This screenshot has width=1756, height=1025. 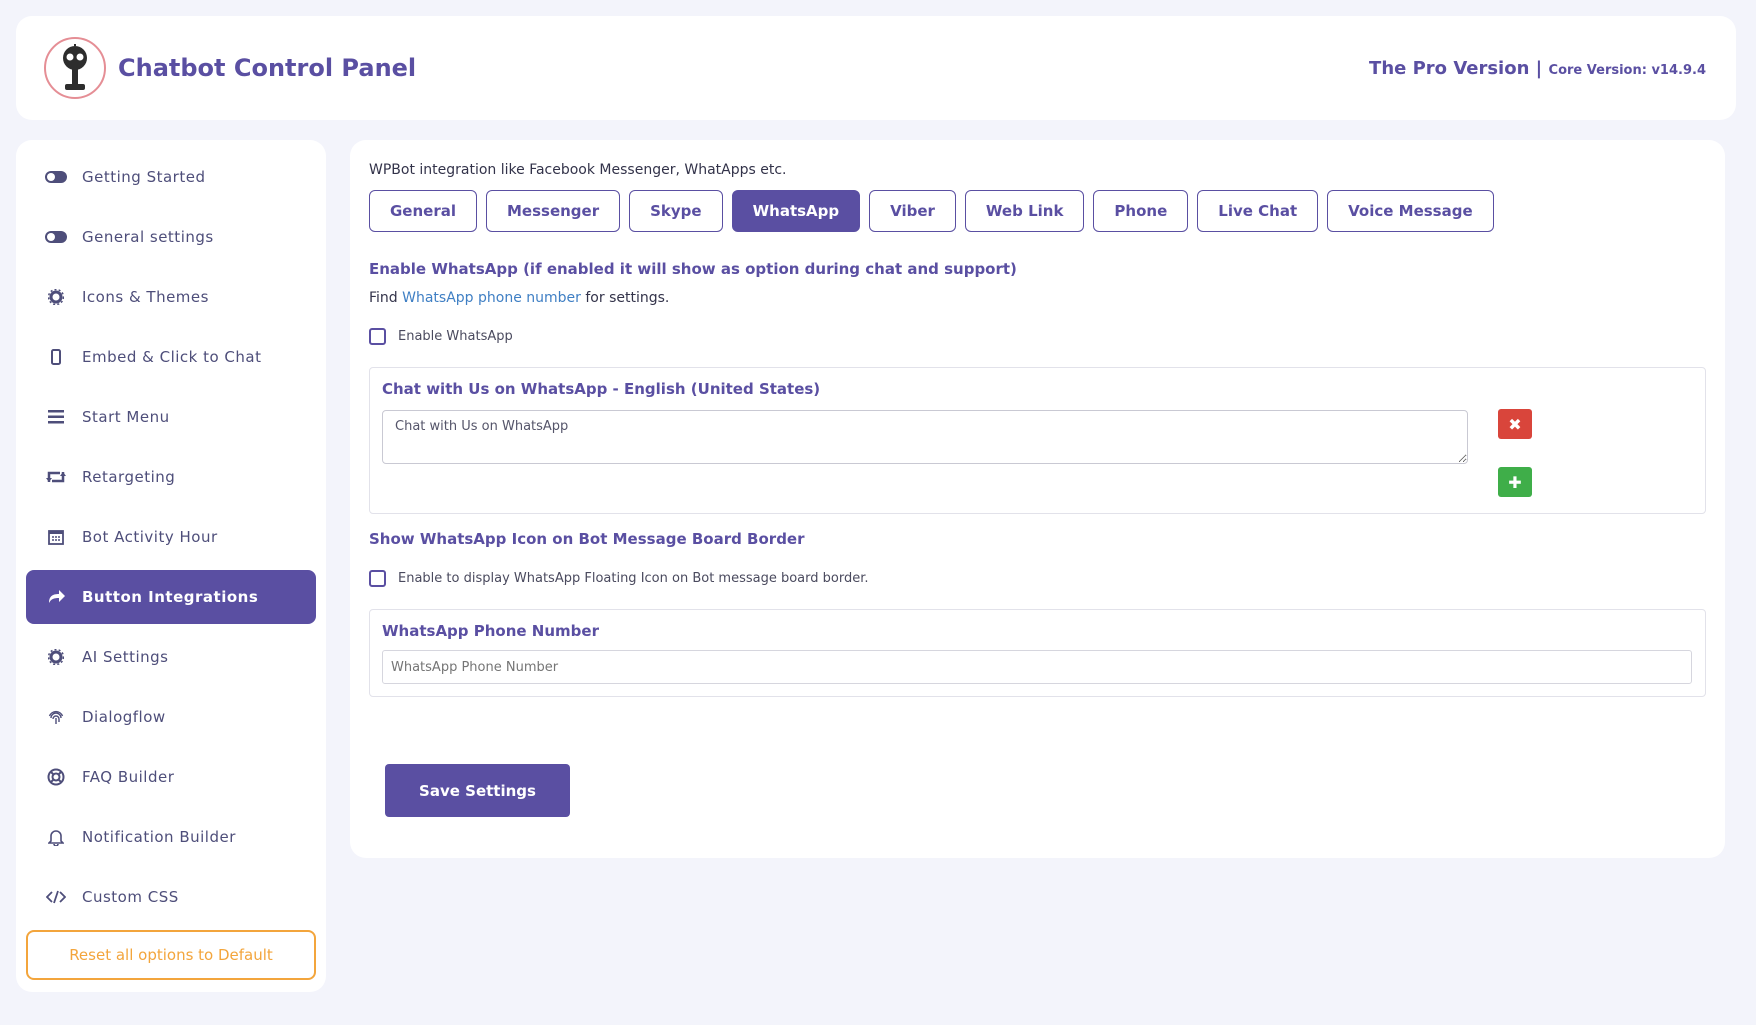 What do you see at coordinates (377, 578) in the screenshot?
I see `floating-icon-checkbox` at bounding box center [377, 578].